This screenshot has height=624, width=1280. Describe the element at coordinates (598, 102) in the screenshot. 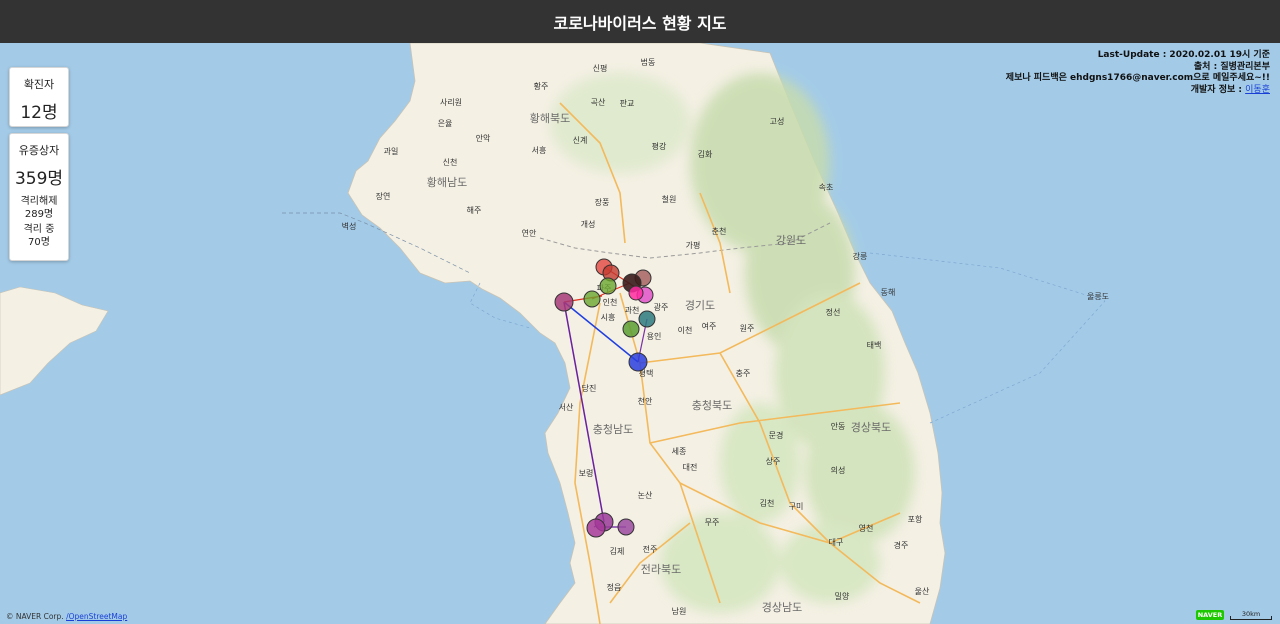

I see `label-city: 곡산` at that location.